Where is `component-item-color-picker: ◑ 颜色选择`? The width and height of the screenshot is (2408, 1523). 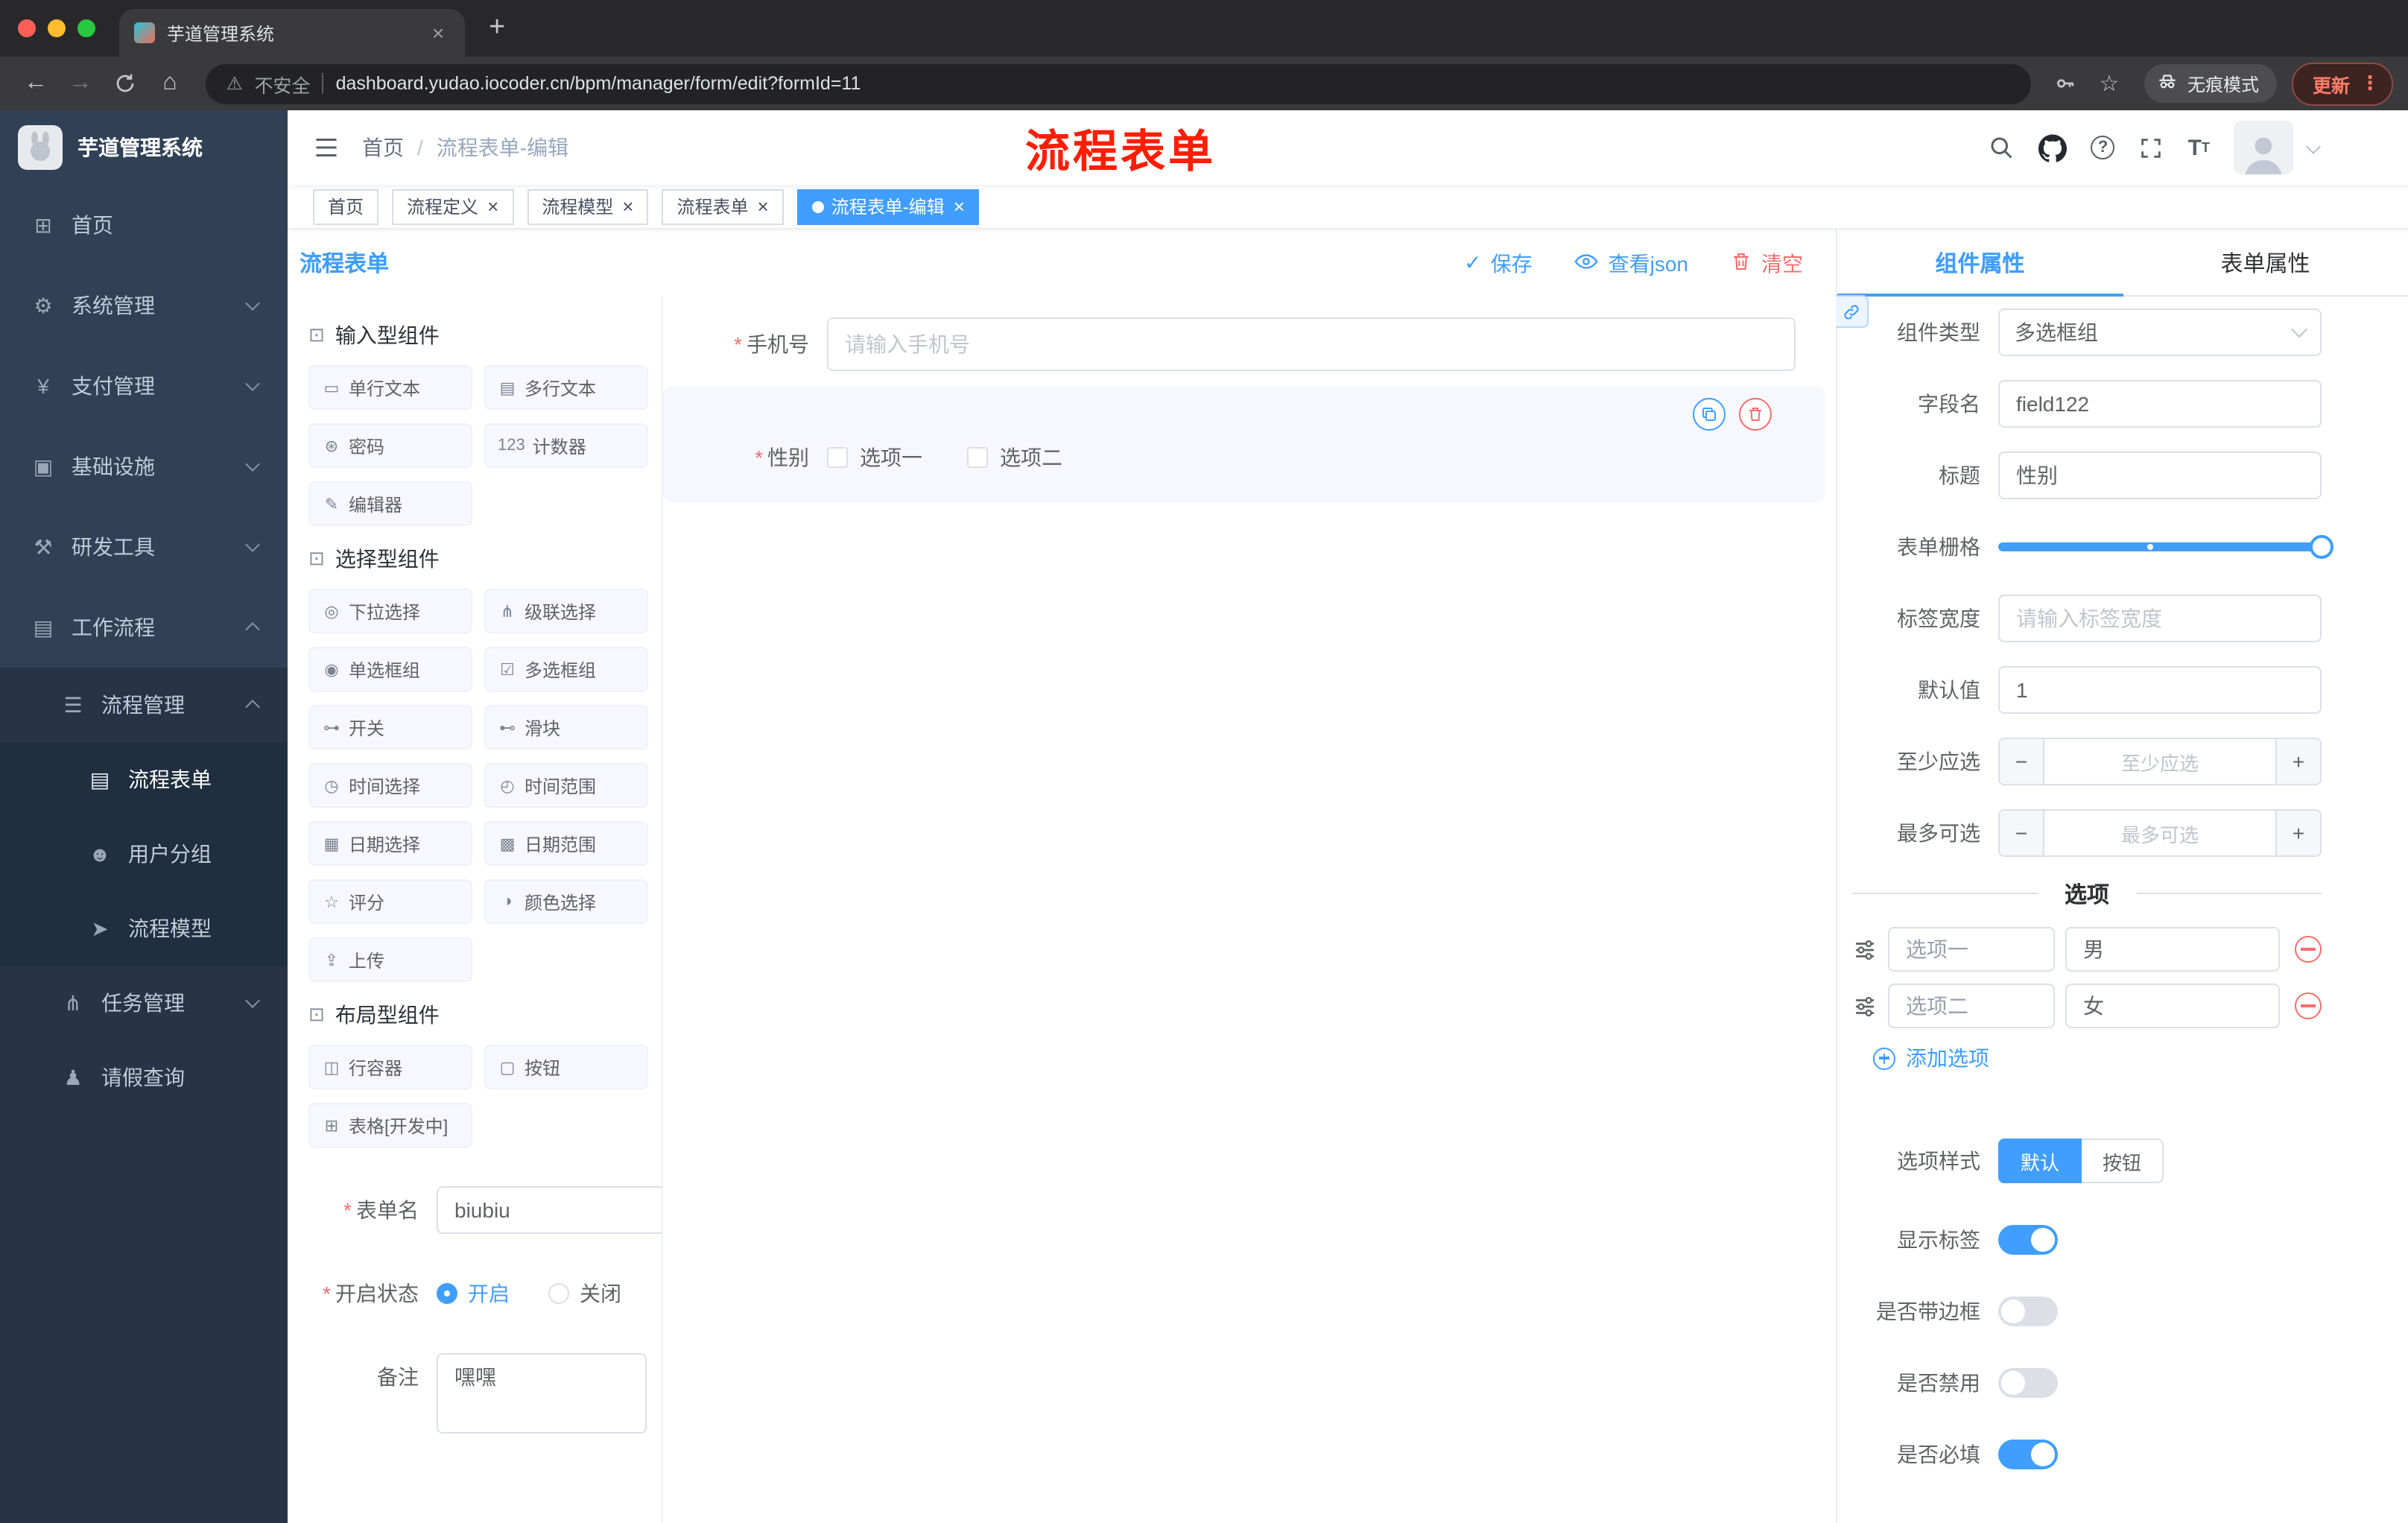
component-item-color-picker: ◑ 颜色选择 is located at coordinates (566, 901).